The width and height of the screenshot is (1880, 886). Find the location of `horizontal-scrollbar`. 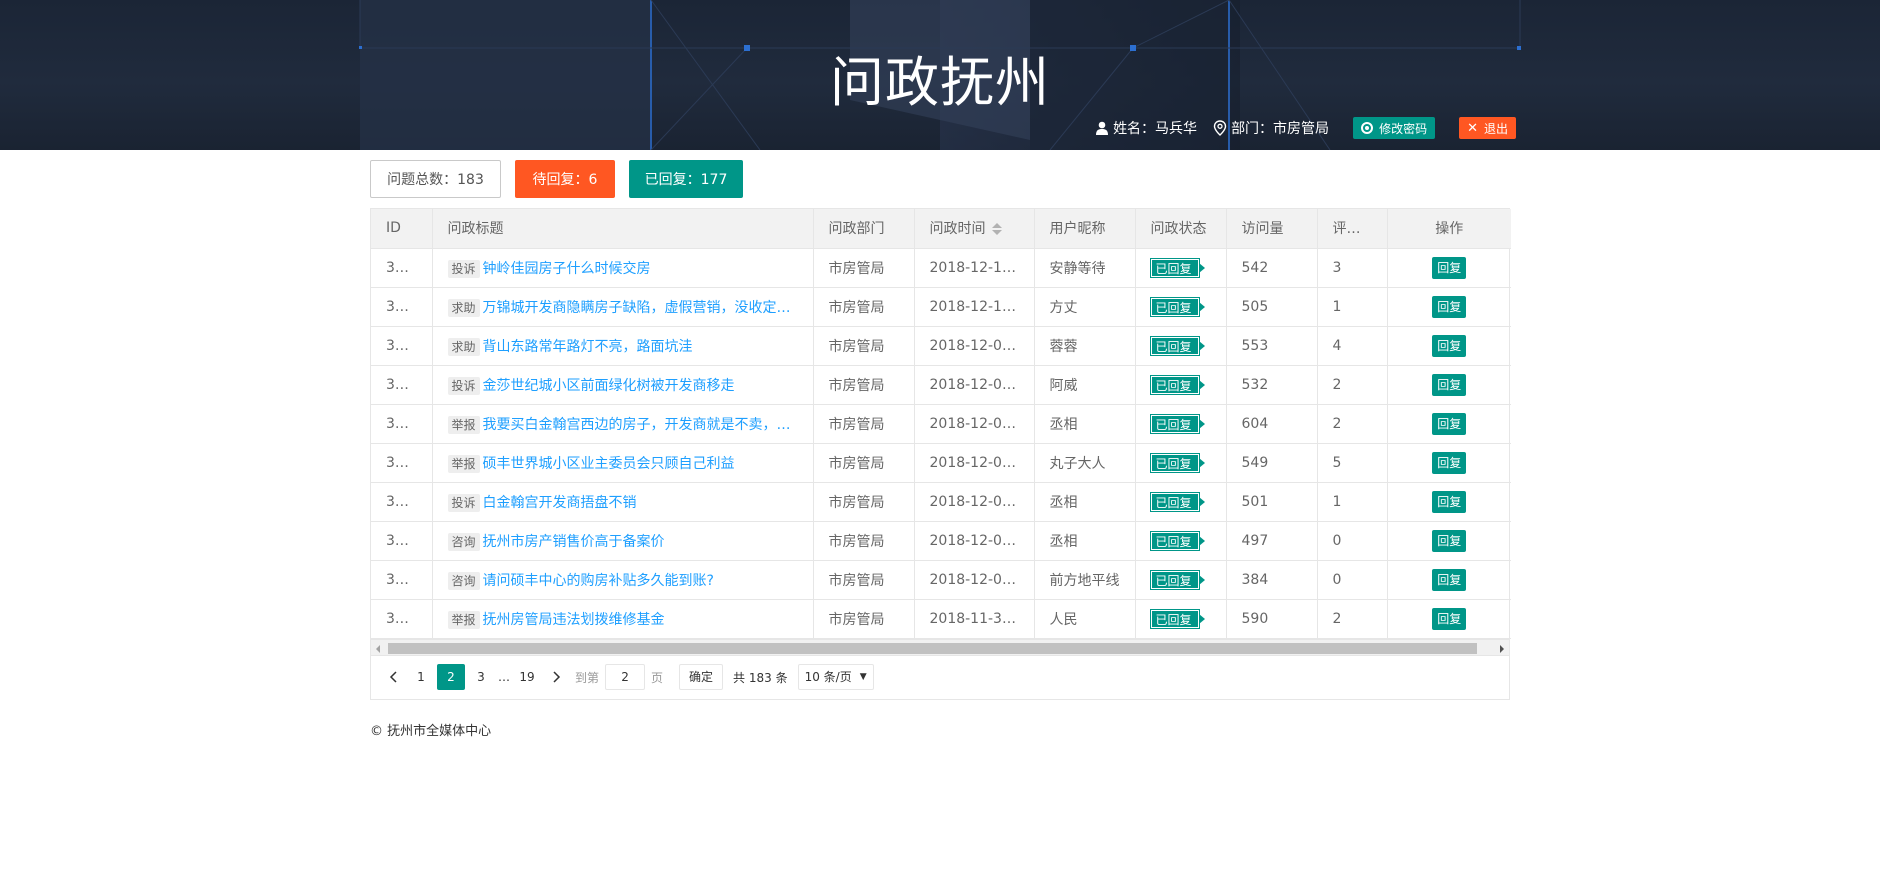

horizontal-scrollbar is located at coordinates (940, 646).